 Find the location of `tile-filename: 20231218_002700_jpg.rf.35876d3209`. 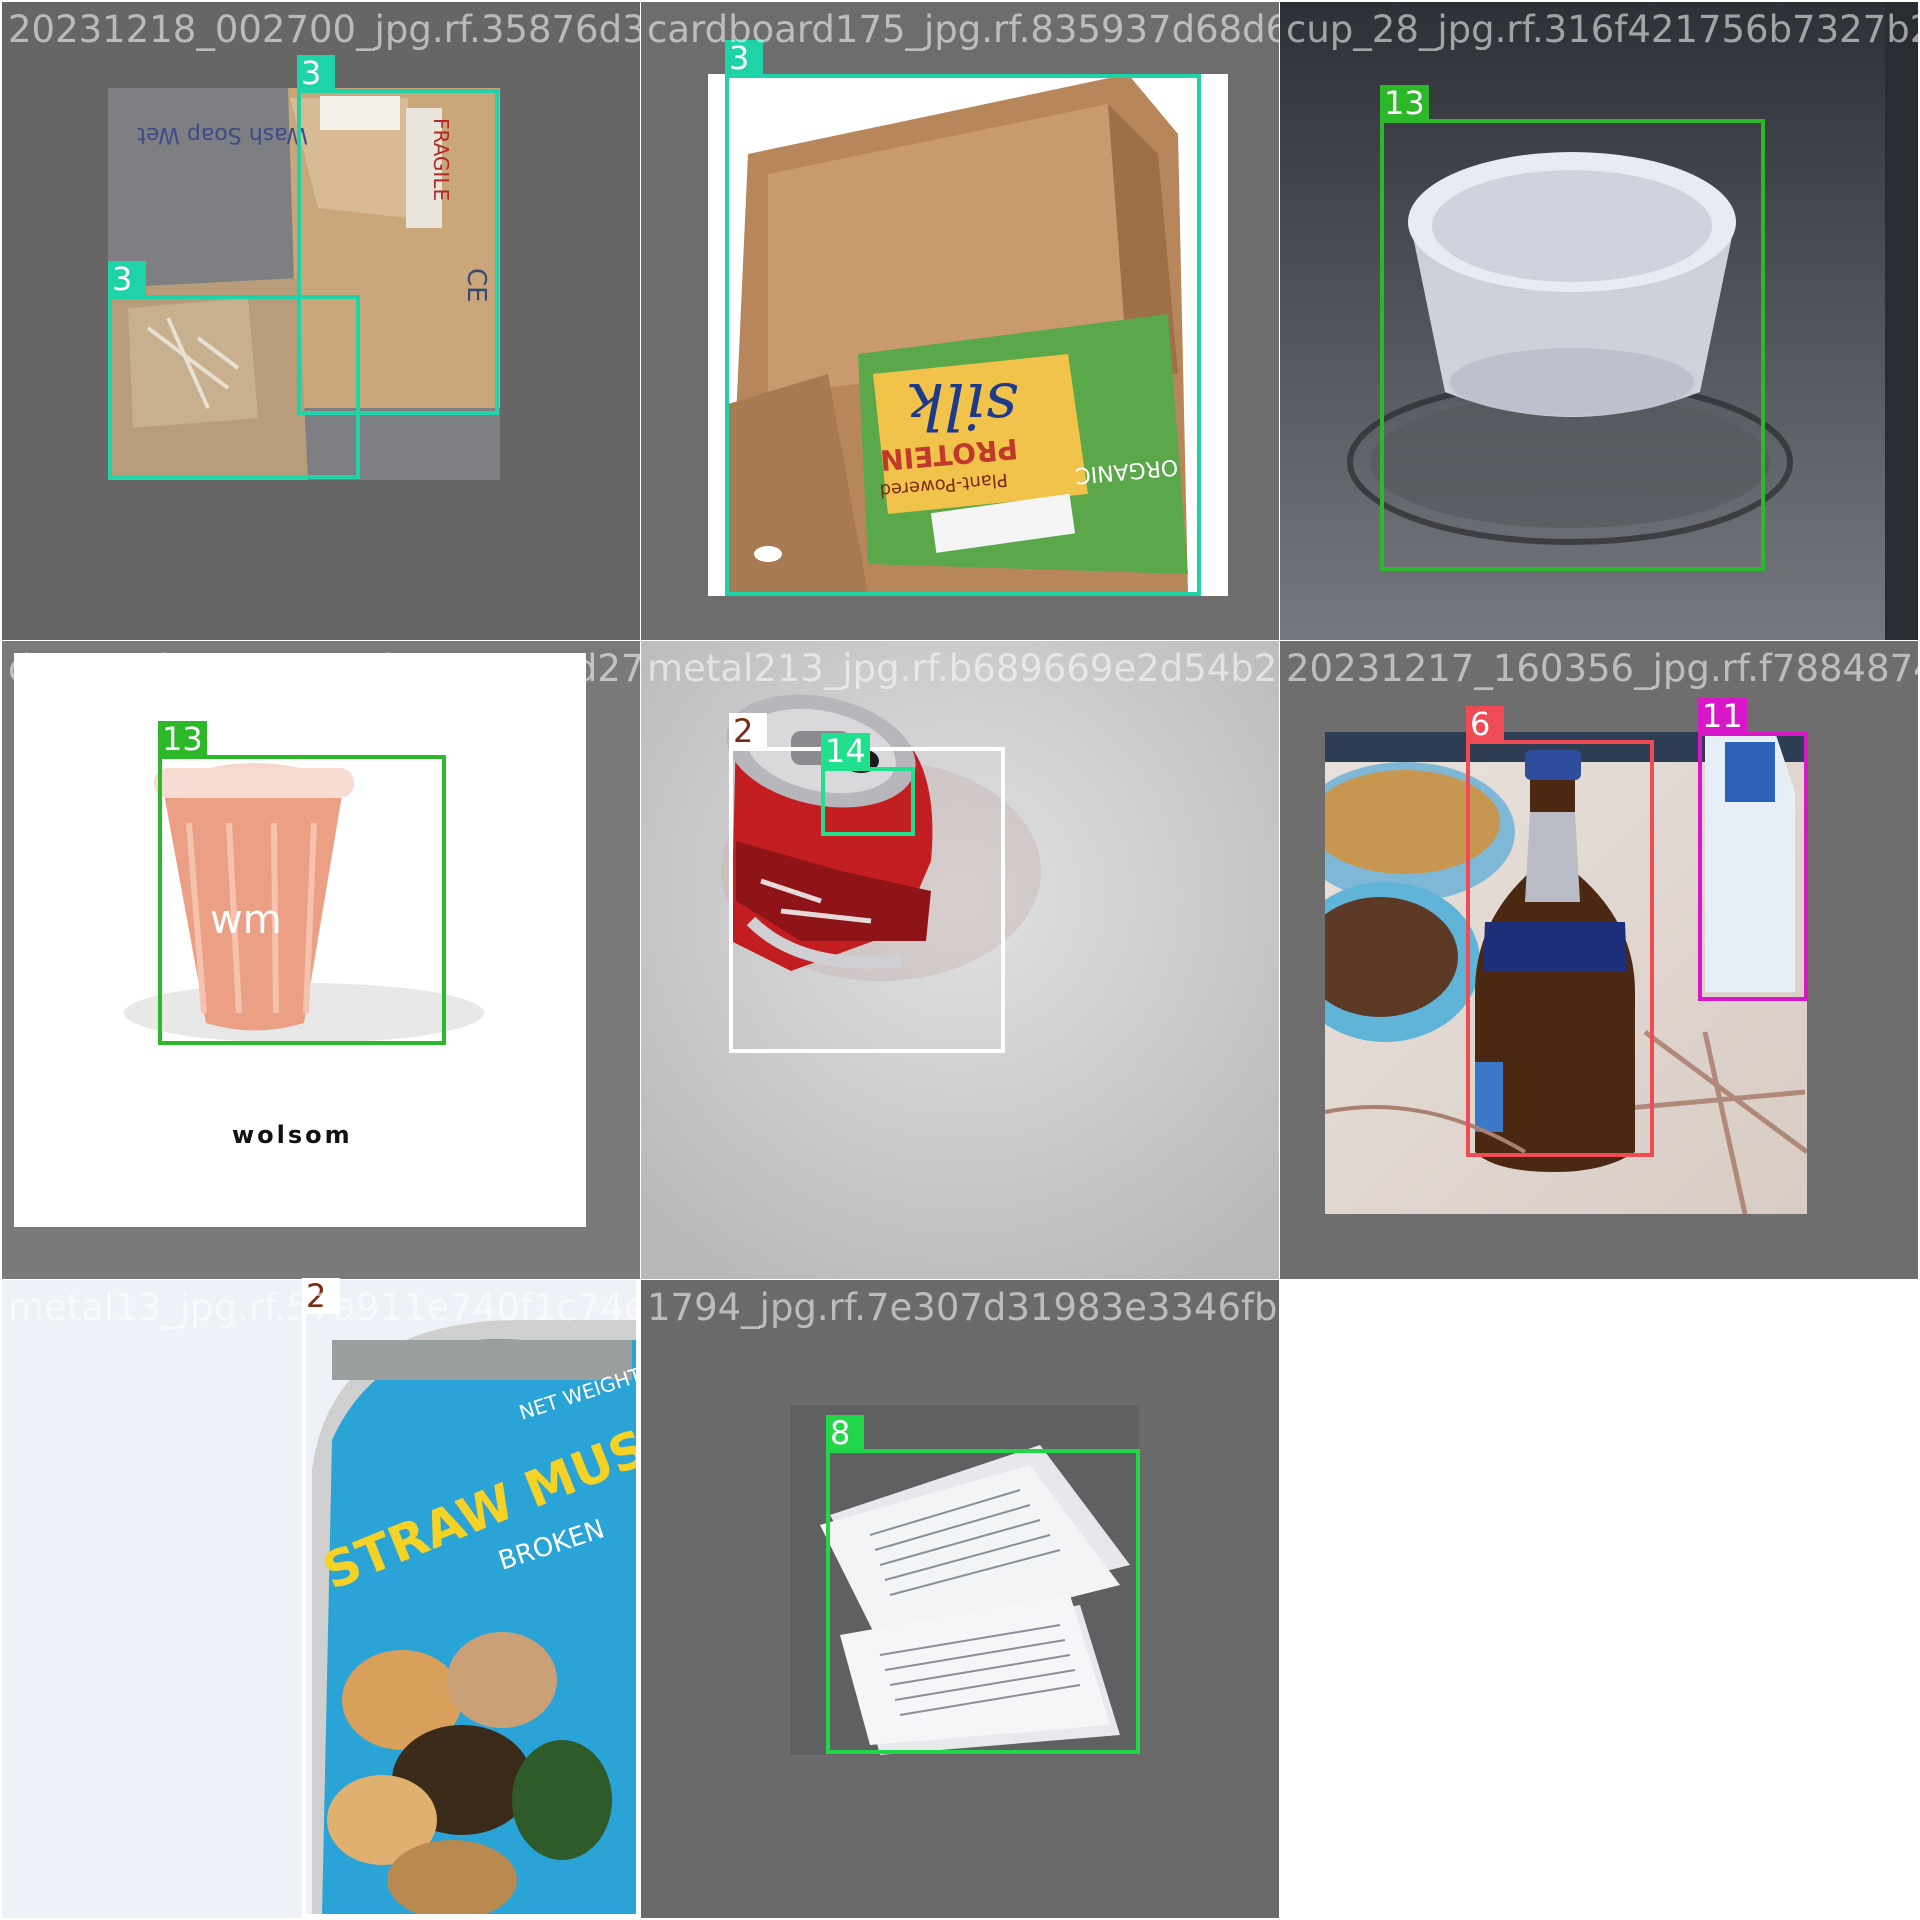

tile-filename: 20231218_002700_jpg.rf.35876d3209 is located at coordinates (324, 29).